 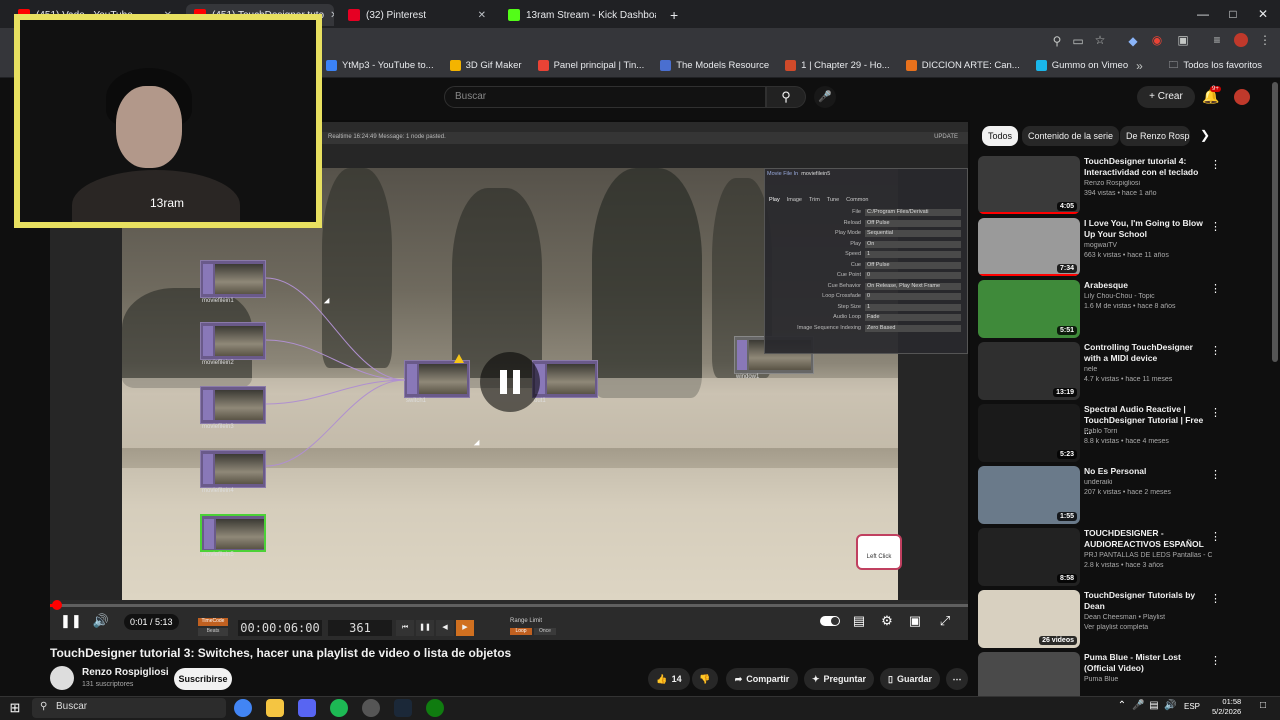 What do you see at coordinates (910, 679) in the screenshot?
I see `save-button: ▯ Guardar` at bounding box center [910, 679].